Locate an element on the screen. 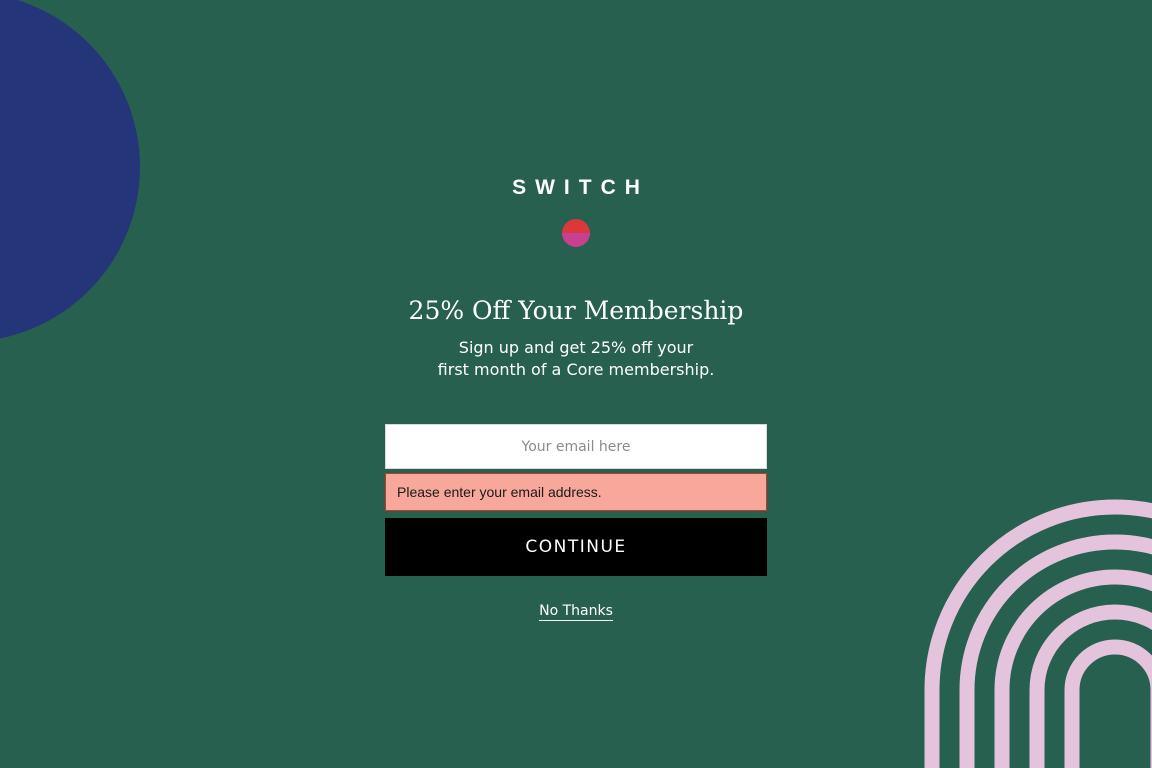 Image resolution: width=1152 pixels, height=768 pixels. continue-button: CONTINUE is located at coordinates (576, 547).